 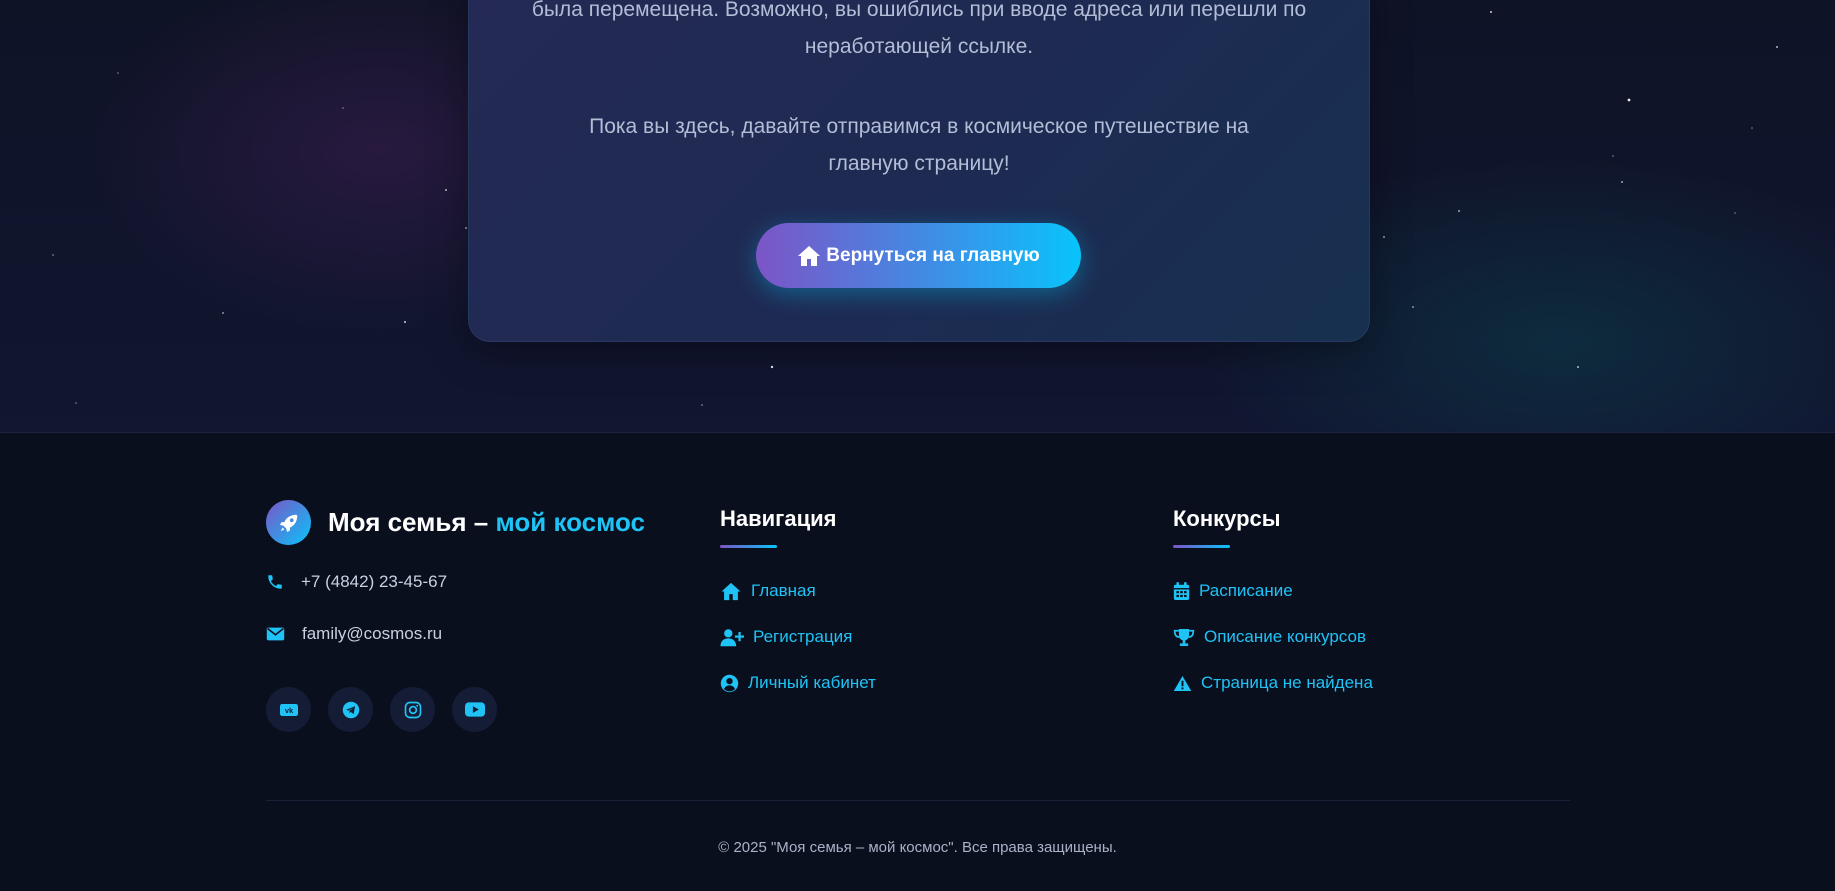 What do you see at coordinates (1246, 590) in the screenshot?
I see `contest-link-label: Расписание` at bounding box center [1246, 590].